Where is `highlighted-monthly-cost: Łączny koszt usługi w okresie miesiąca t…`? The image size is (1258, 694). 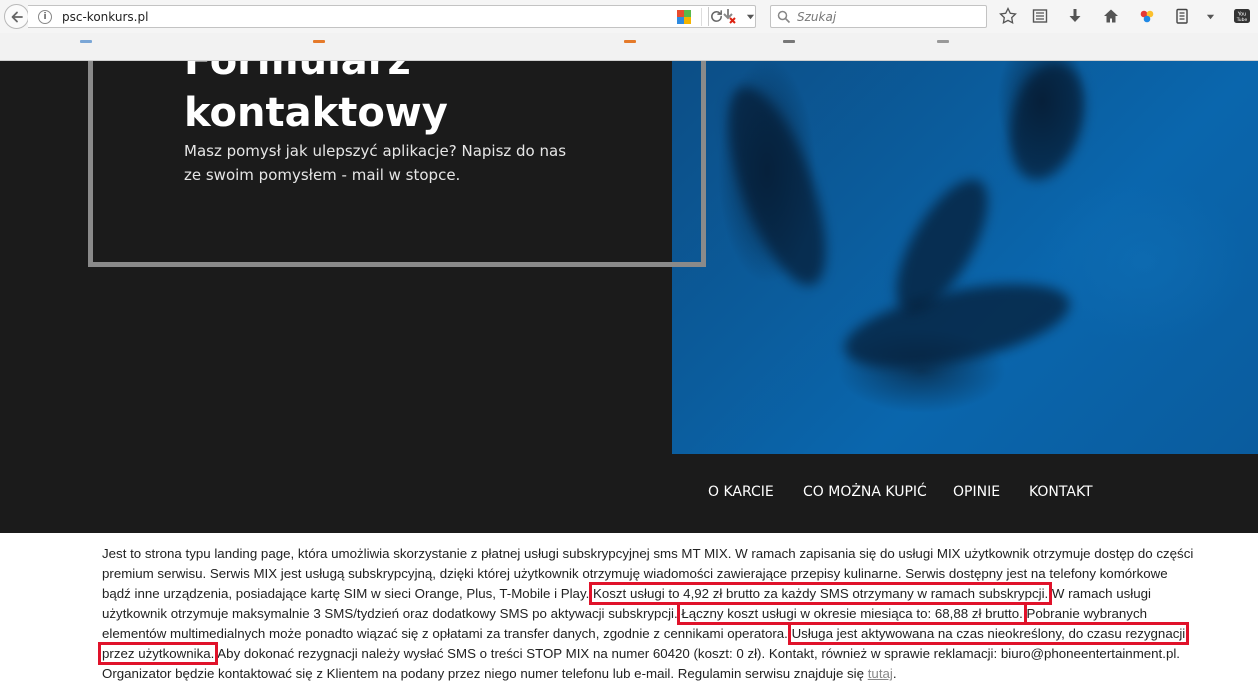 highlighted-monthly-cost: Łączny koszt usługi w okresie miesiąca t… is located at coordinates (852, 613).